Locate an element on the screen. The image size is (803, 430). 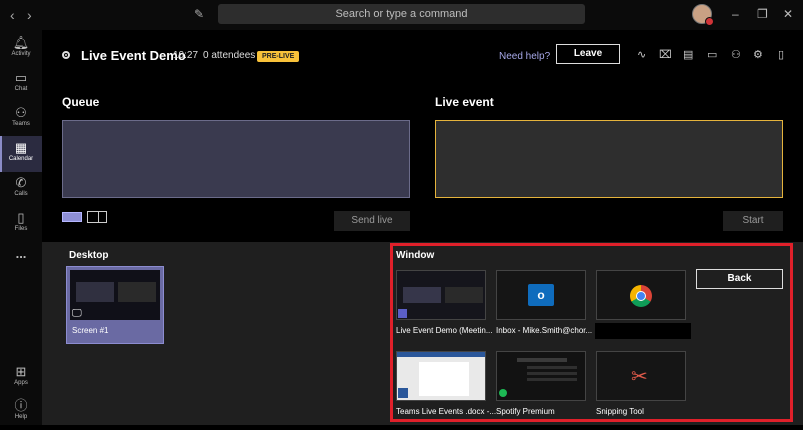
status-badge: PRE-LIVE is located at coordinates (278, 56).